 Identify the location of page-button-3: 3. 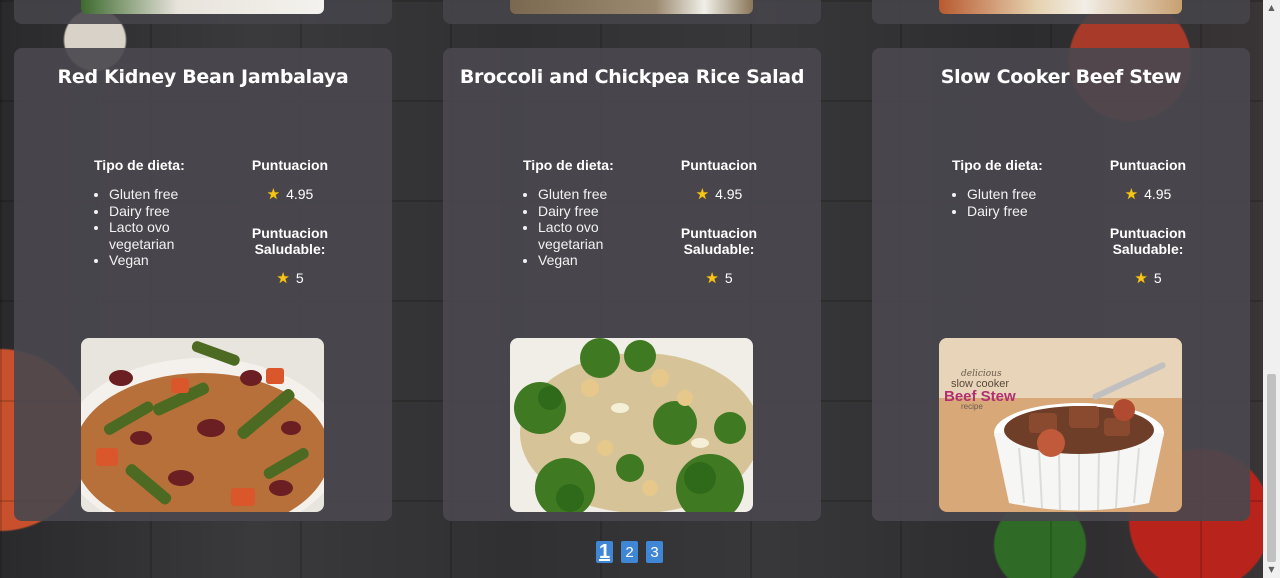
(654, 552).